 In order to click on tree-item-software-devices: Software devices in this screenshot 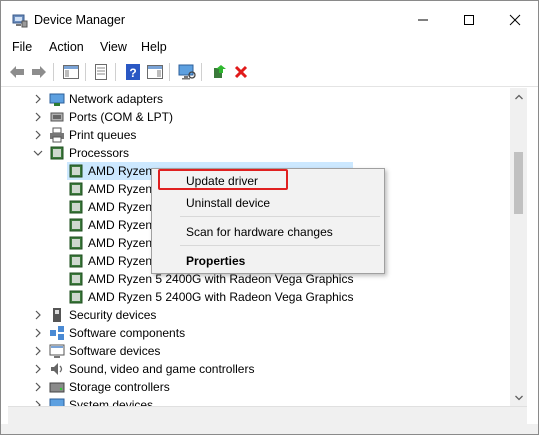, I will do `click(259, 351)`.